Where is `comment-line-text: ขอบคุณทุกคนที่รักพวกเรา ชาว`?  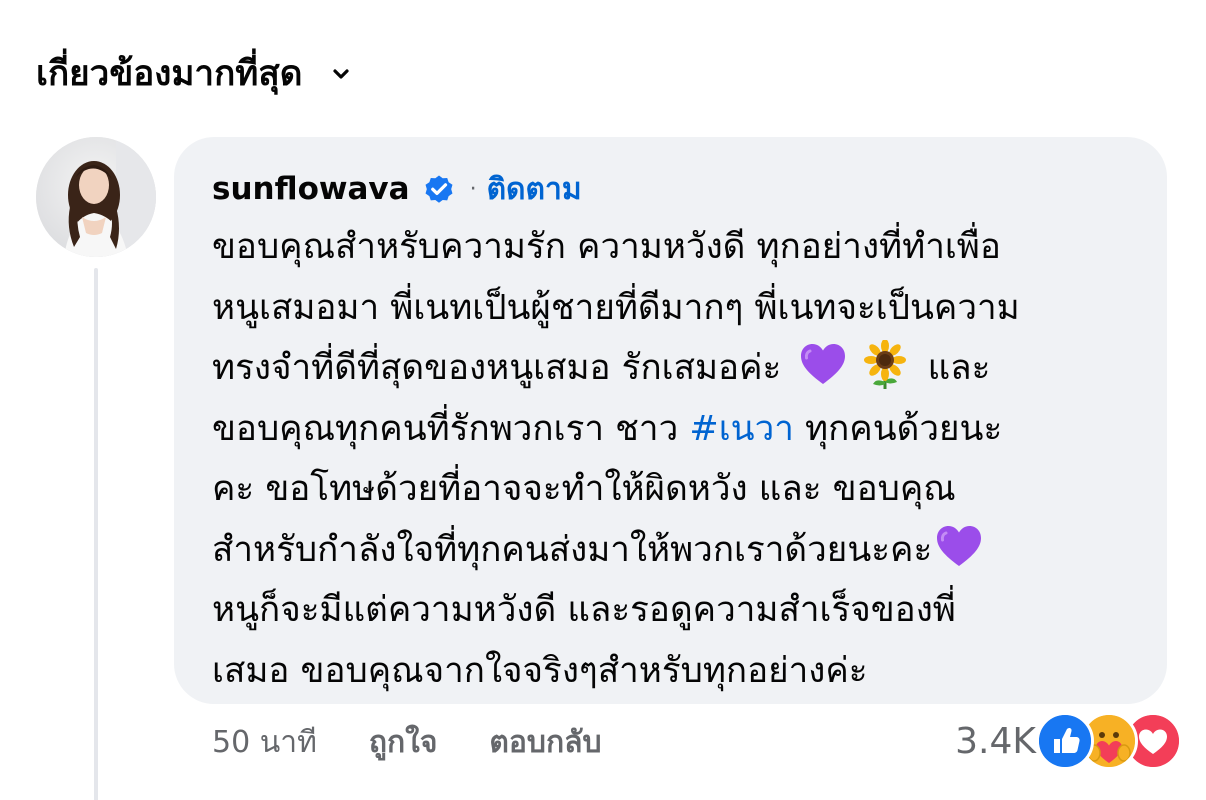 comment-line-text: ขอบคุณทุกคนที่รักพวกเรา ชาว is located at coordinates (445, 428).